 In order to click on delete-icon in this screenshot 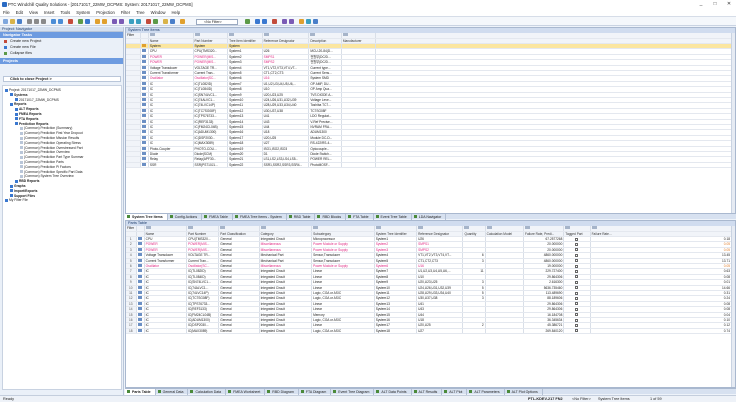, I will do `click(70, 21)`.